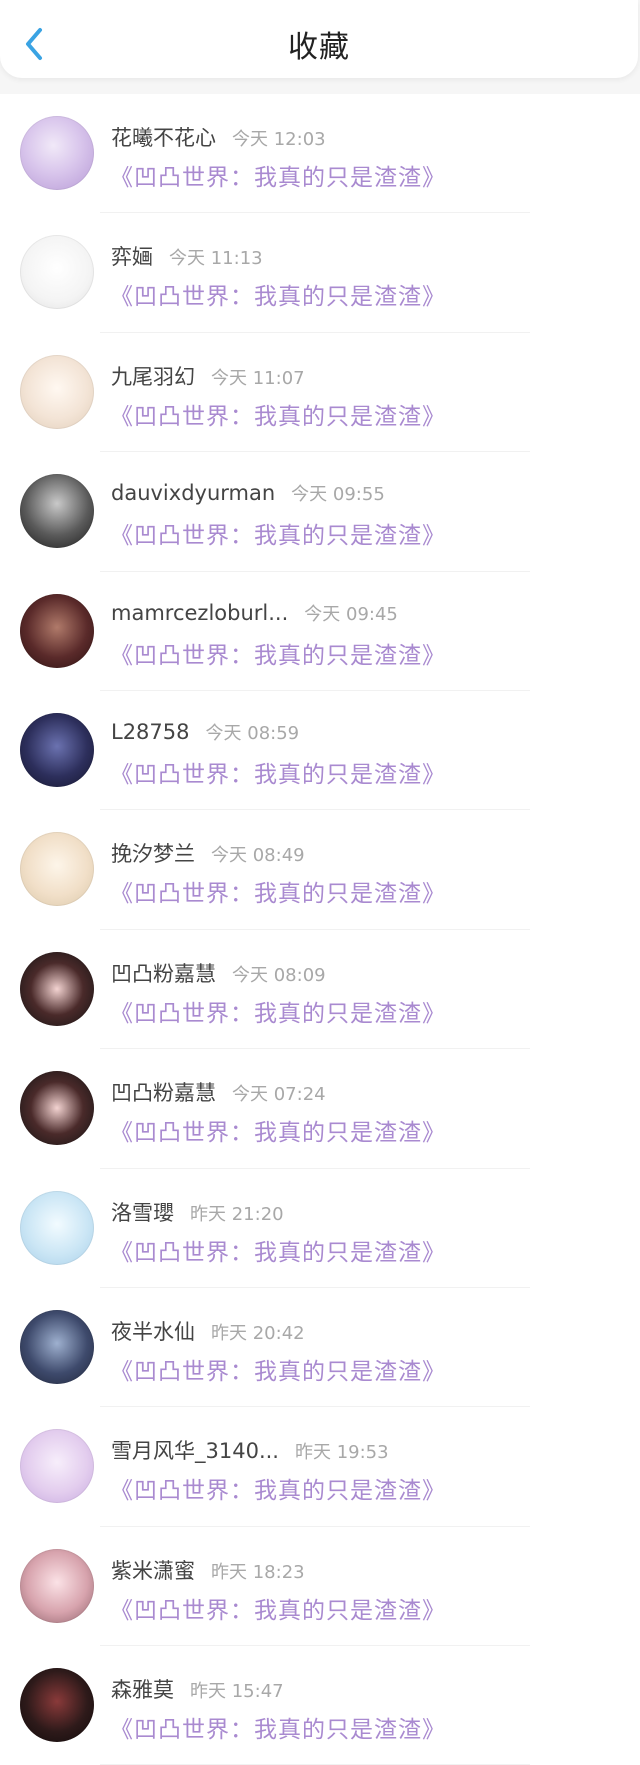  I want to click on timestamp: 今天 09:45, so click(351, 614).